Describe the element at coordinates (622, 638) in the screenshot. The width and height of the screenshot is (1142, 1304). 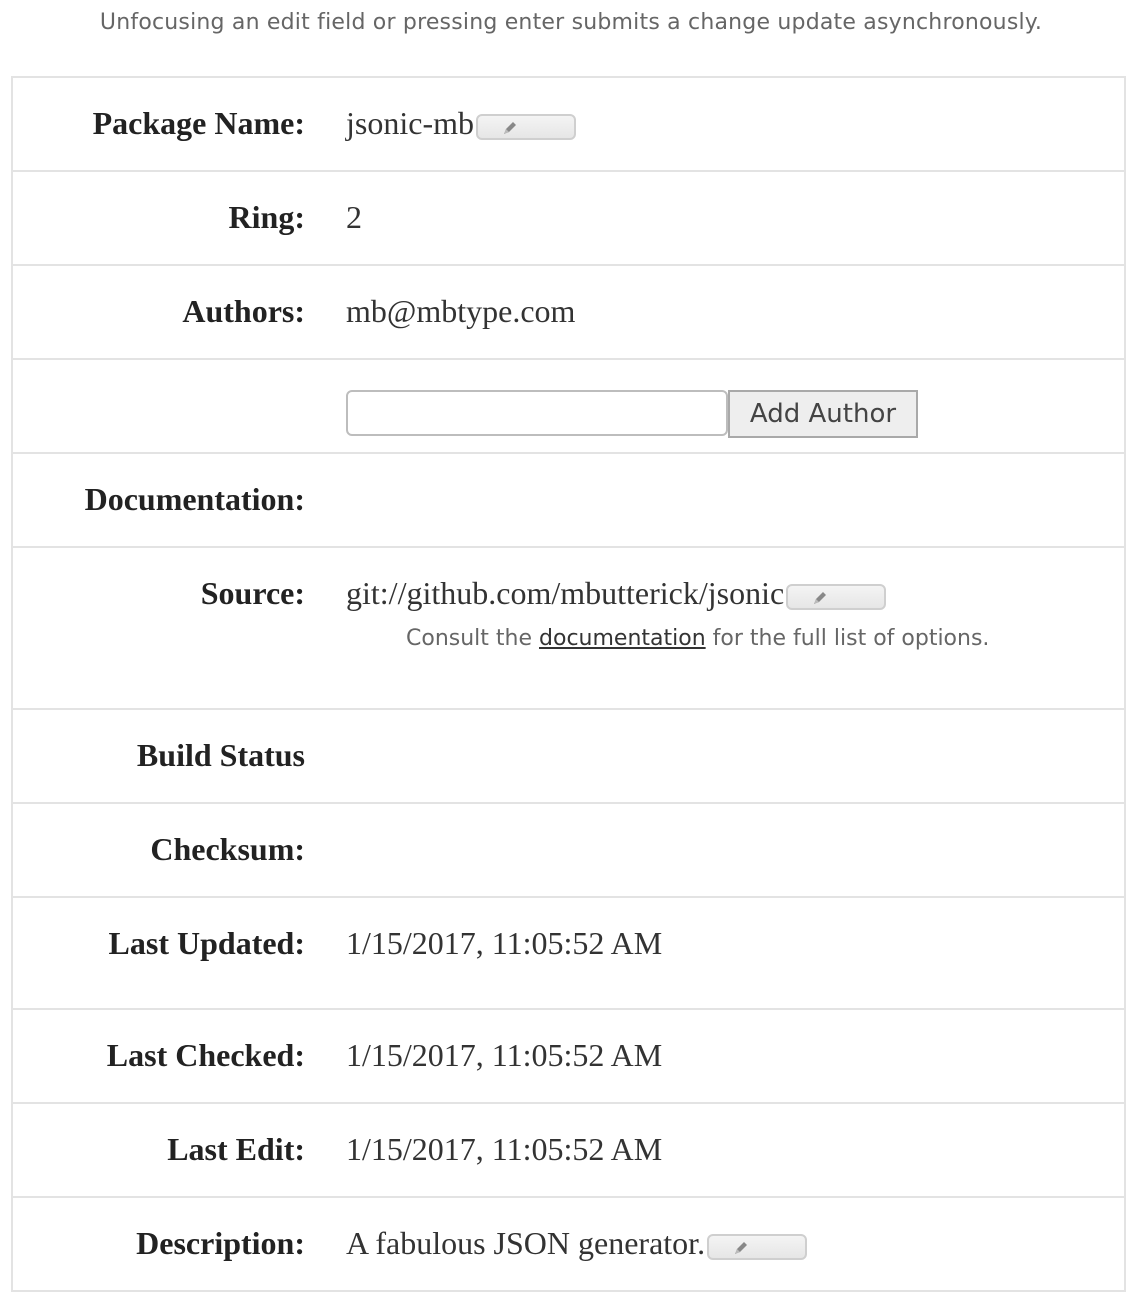
I see `documentation-link: documentation` at that location.